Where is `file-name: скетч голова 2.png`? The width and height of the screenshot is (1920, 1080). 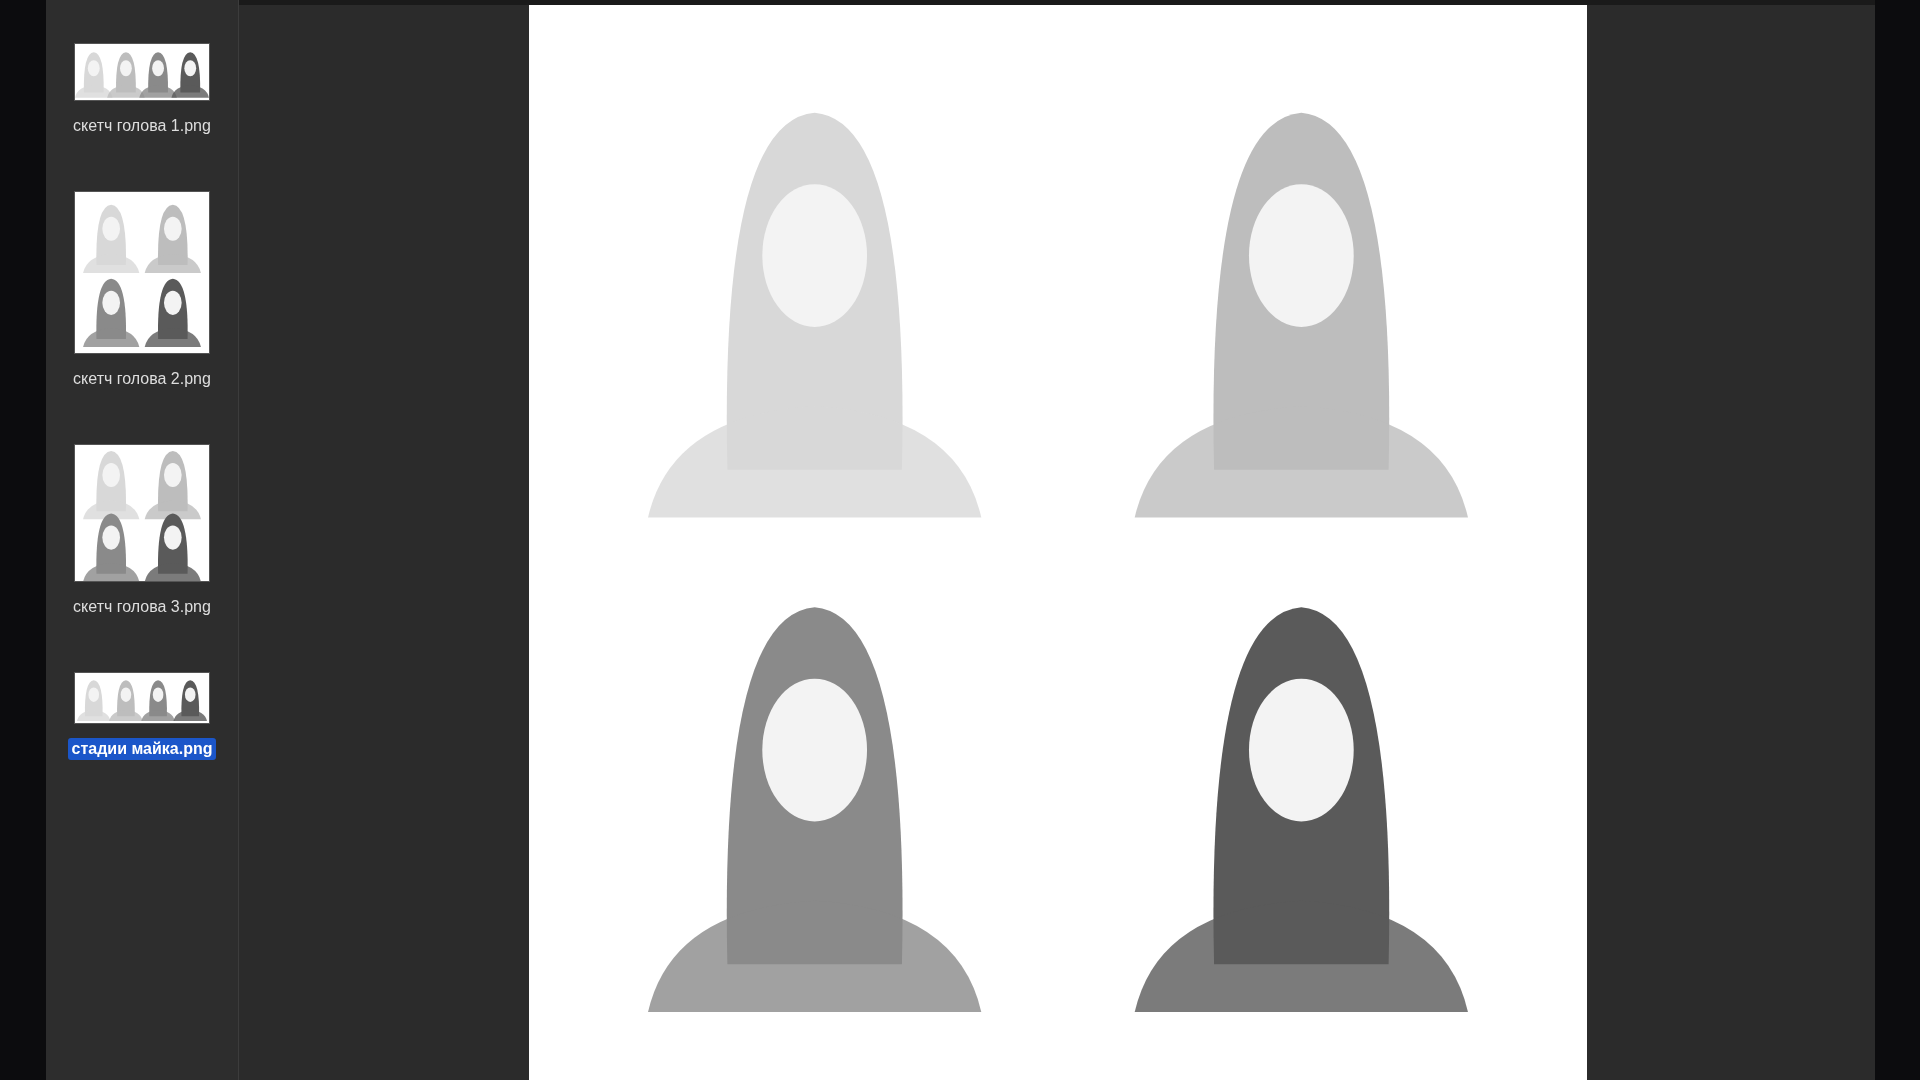 file-name: скетч голова 2.png is located at coordinates (142, 379).